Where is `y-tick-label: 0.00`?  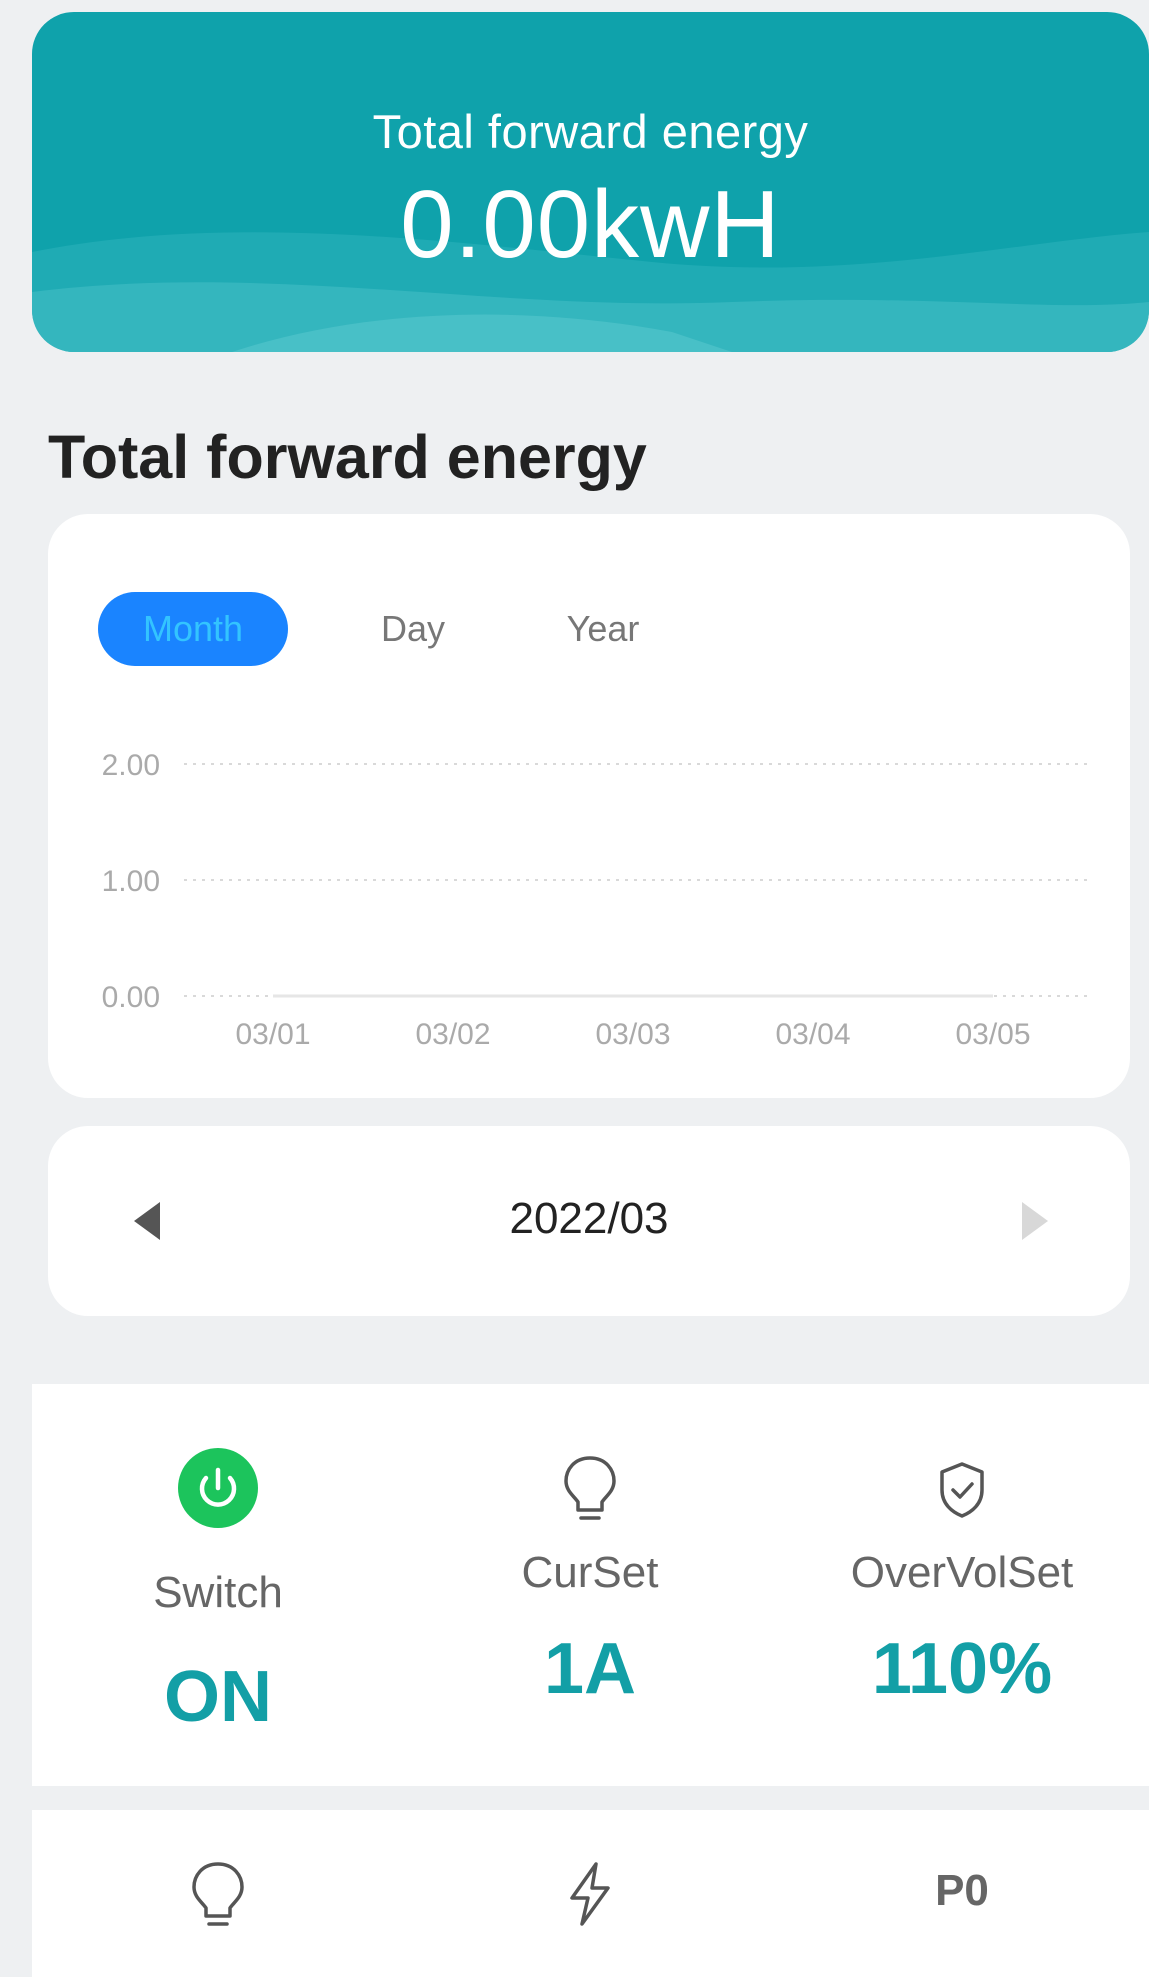
y-tick-label: 0.00 is located at coordinates (131, 997).